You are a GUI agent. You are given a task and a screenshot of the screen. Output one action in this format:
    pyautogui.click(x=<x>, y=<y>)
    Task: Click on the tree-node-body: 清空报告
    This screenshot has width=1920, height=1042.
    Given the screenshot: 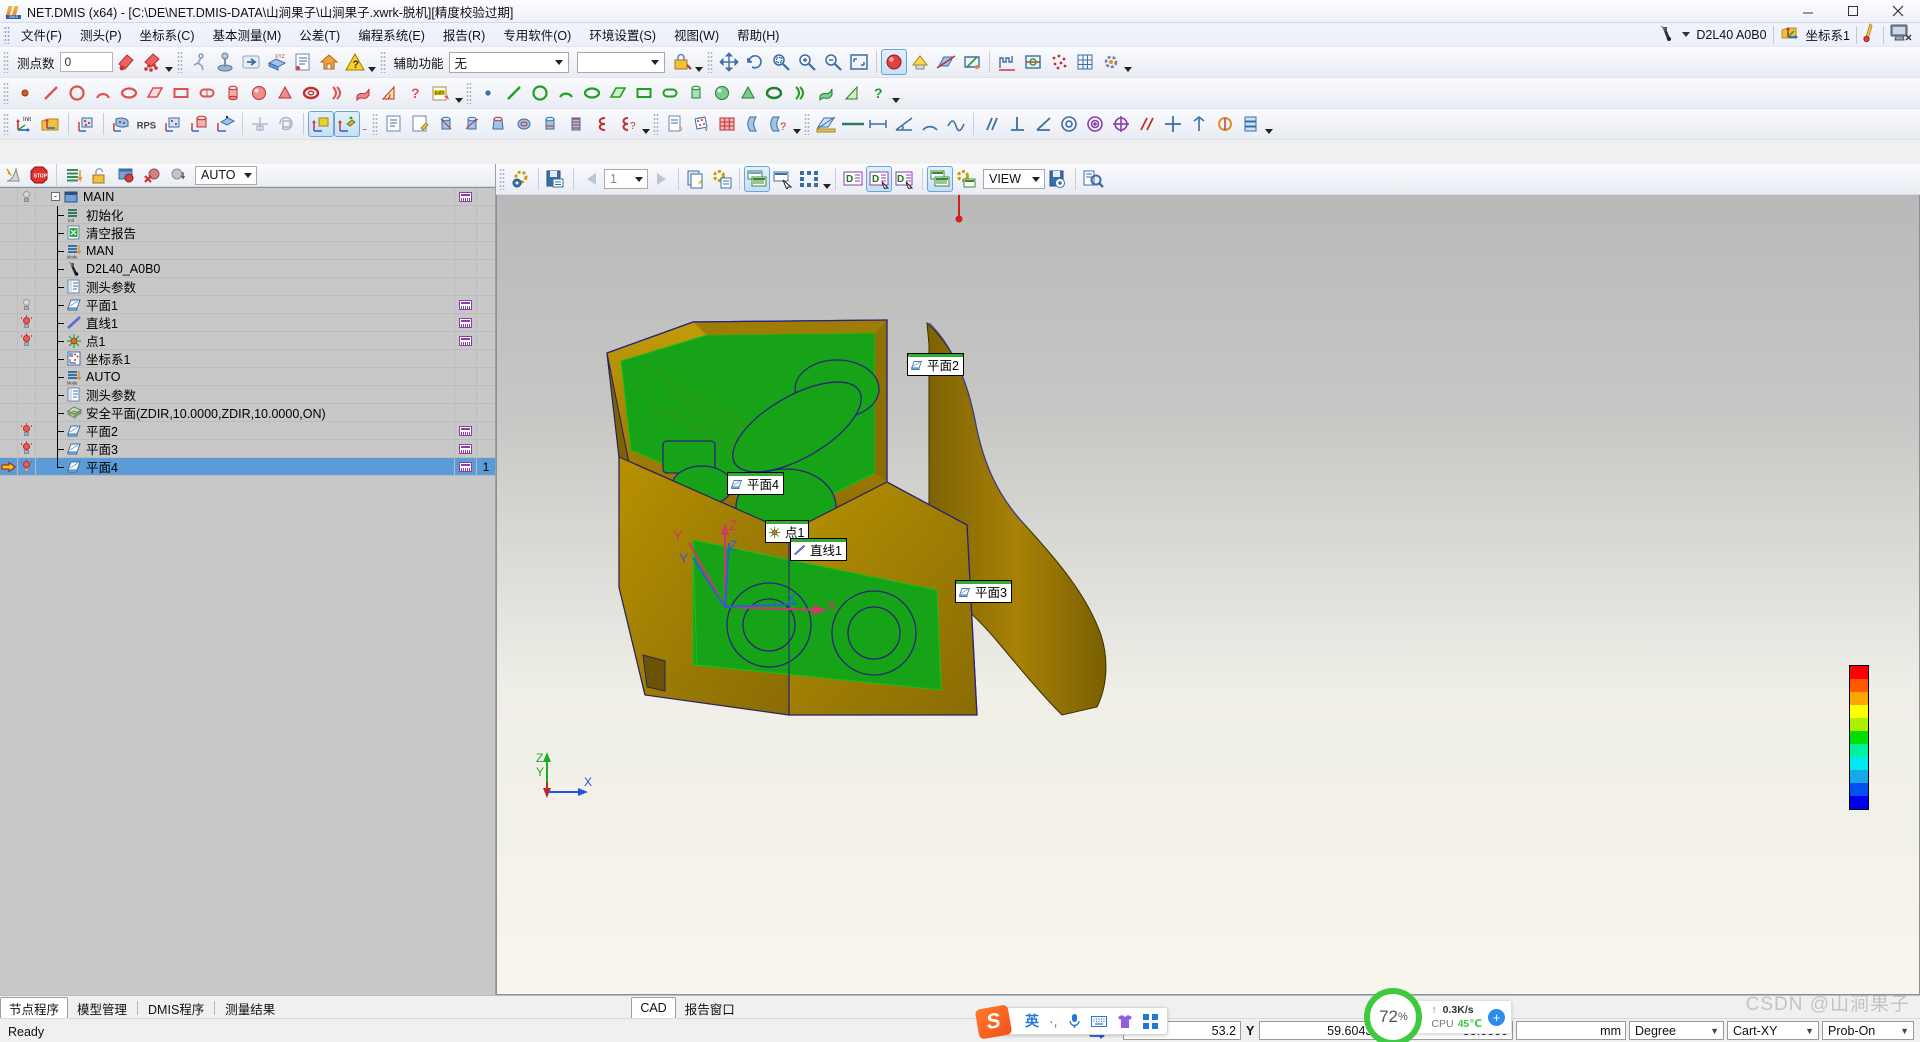 What is the action you would take?
    pyautogui.click(x=245, y=232)
    